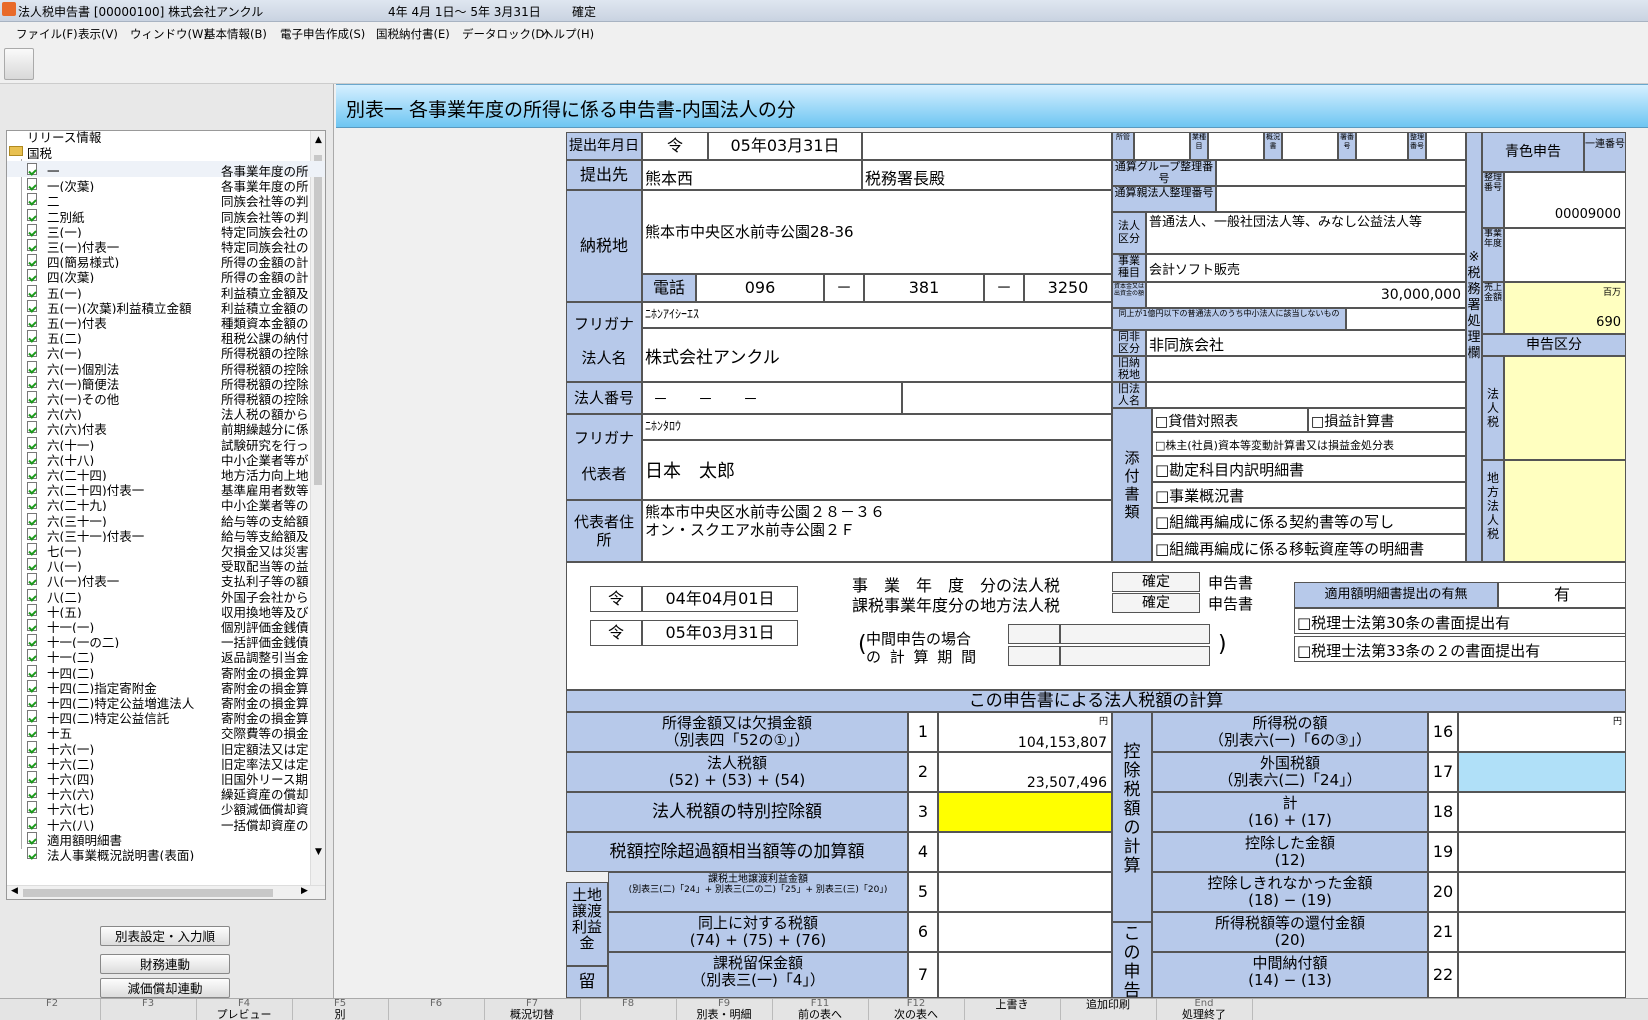 Image resolution: width=1648 pixels, height=1020 pixels. Describe the element at coordinates (628, 1009) in the screenshot. I see `function-key: F8` at that location.